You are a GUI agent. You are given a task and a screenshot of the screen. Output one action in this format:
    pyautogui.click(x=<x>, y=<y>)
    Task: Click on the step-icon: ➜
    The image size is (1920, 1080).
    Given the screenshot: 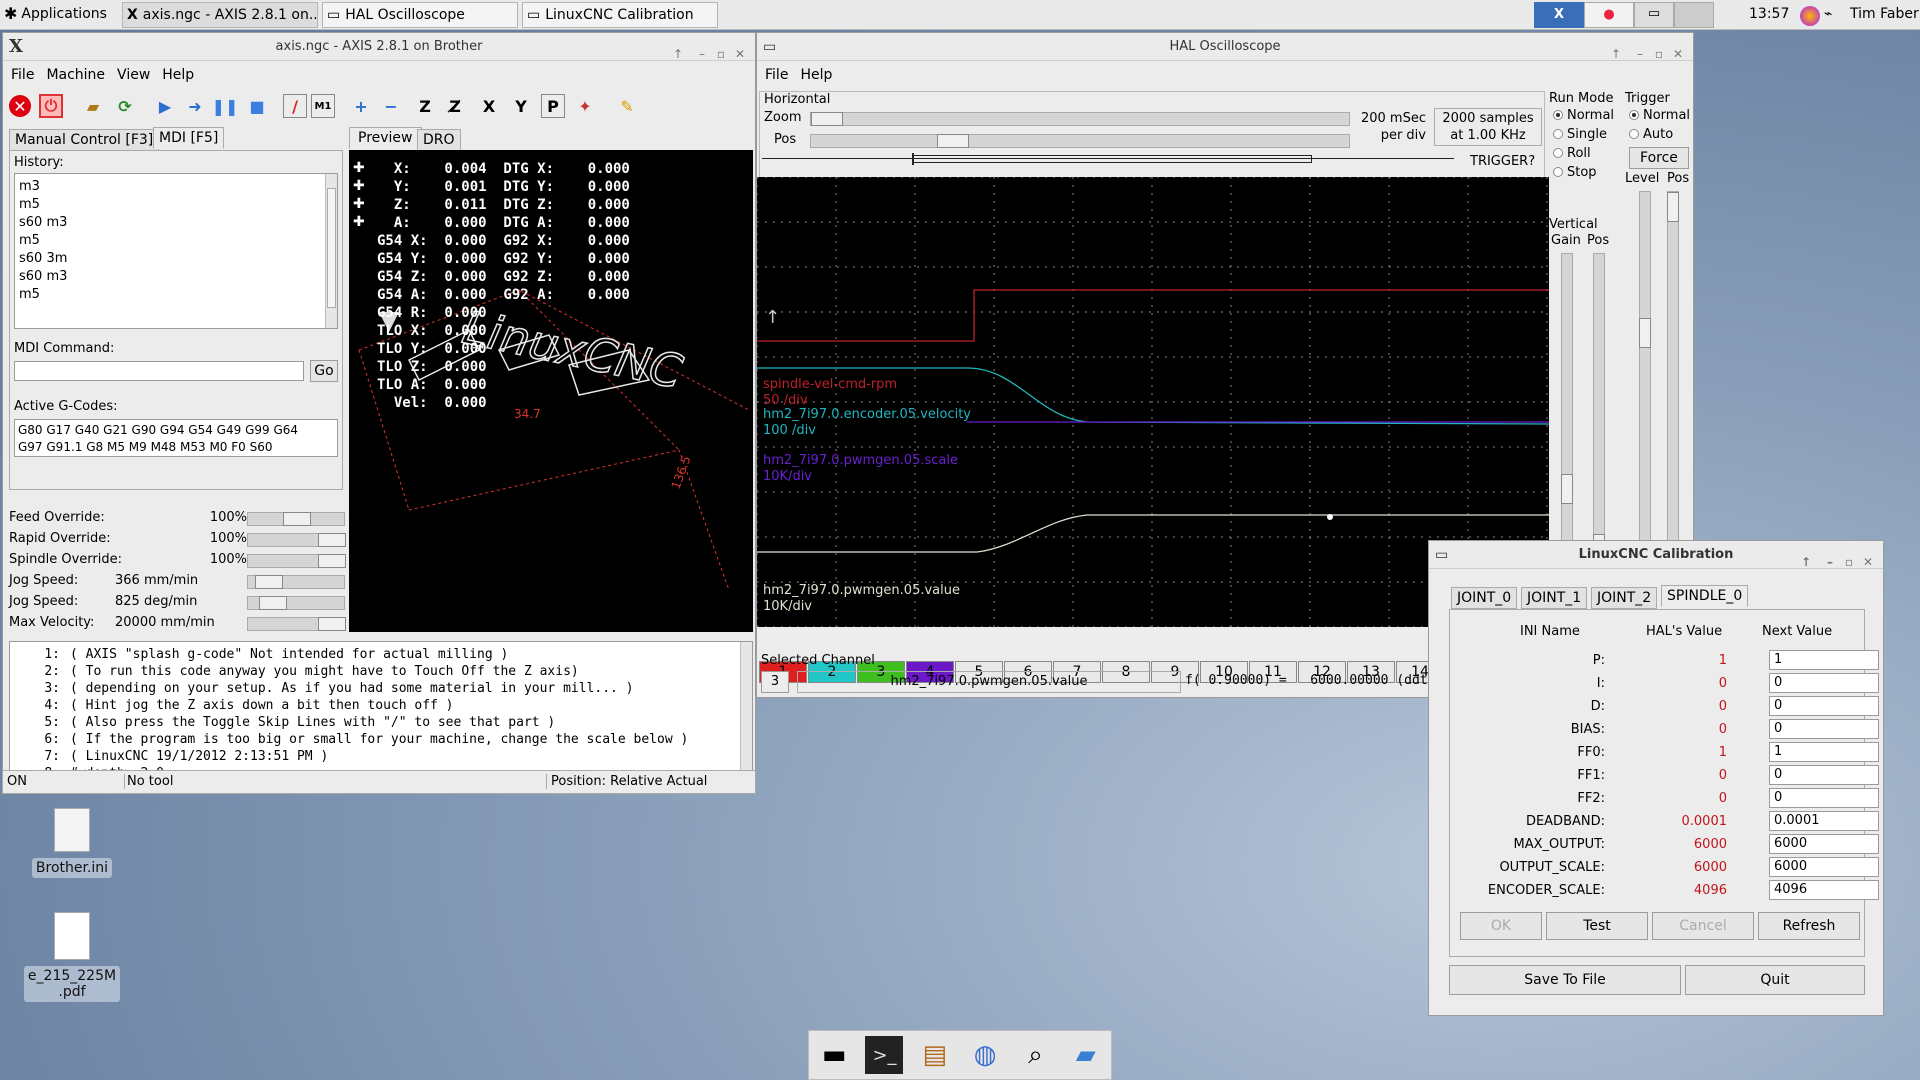 What is the action you would take?
    pyautogui.click(x=195, y=106)
    